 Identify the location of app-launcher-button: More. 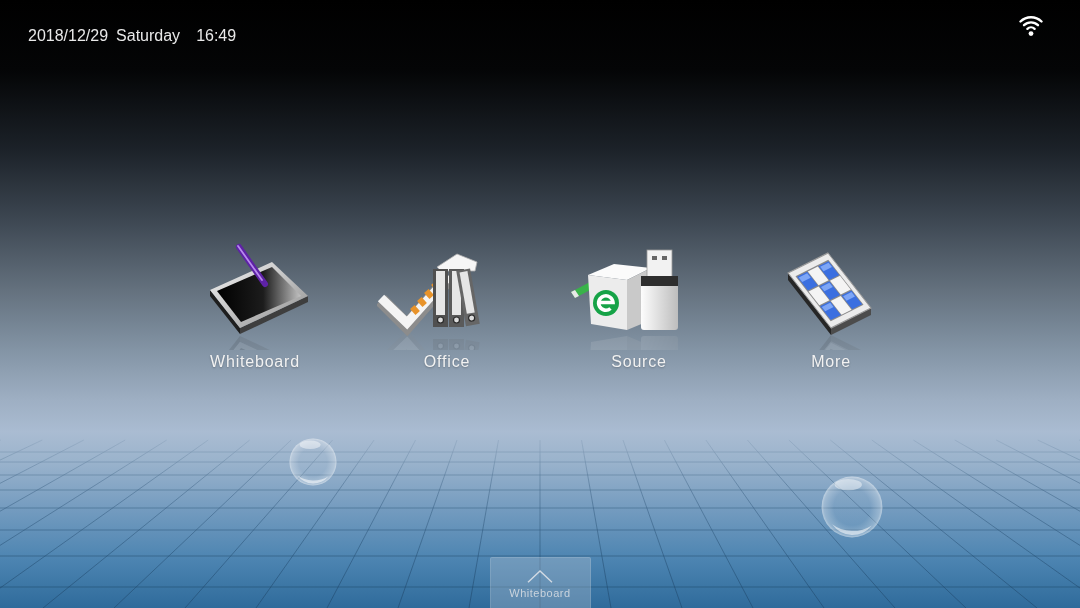
(831, 306).